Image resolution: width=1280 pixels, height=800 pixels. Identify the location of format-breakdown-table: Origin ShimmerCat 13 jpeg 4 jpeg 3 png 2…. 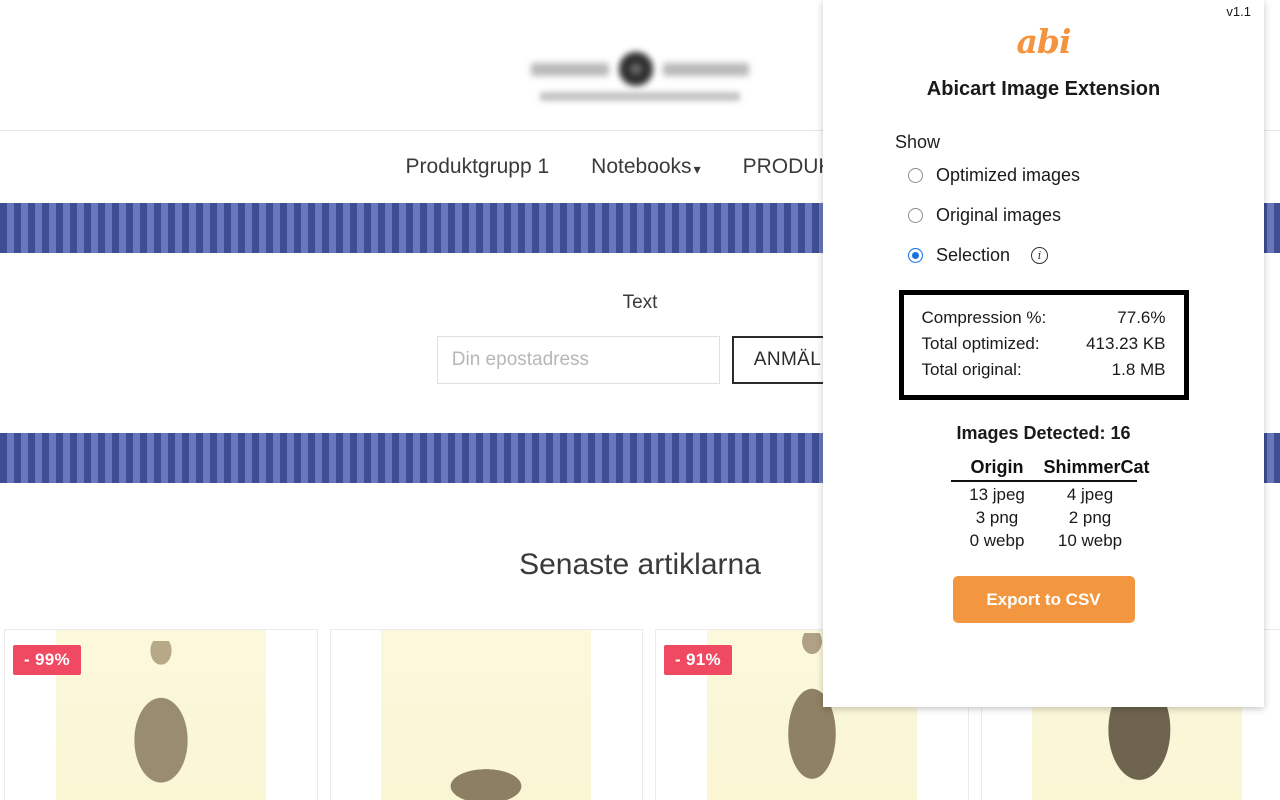
(1050, 504).